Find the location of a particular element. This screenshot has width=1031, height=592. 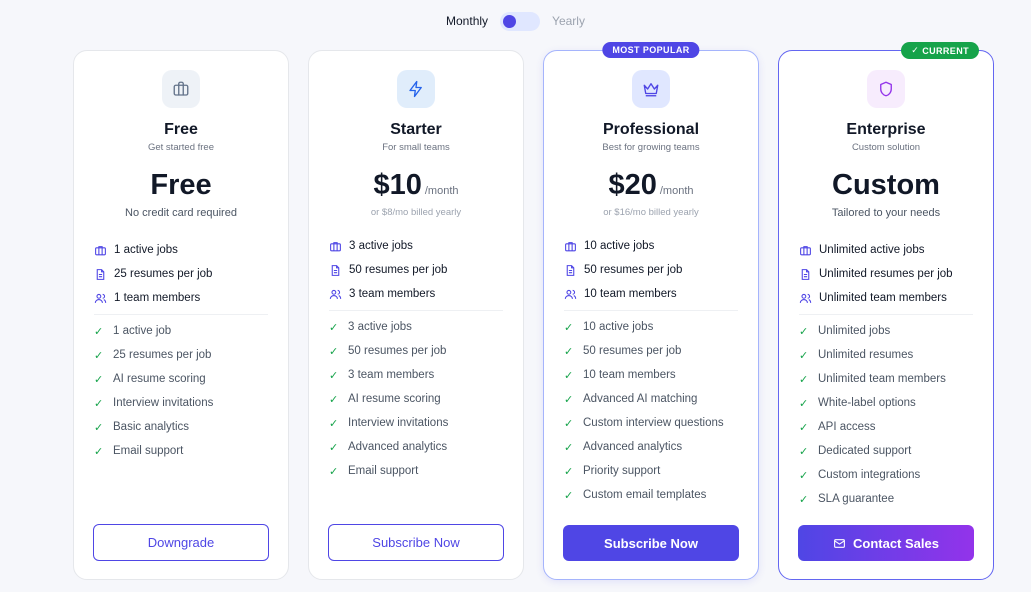

feature-label: Custom integrations is located at coordinates (869, 475).